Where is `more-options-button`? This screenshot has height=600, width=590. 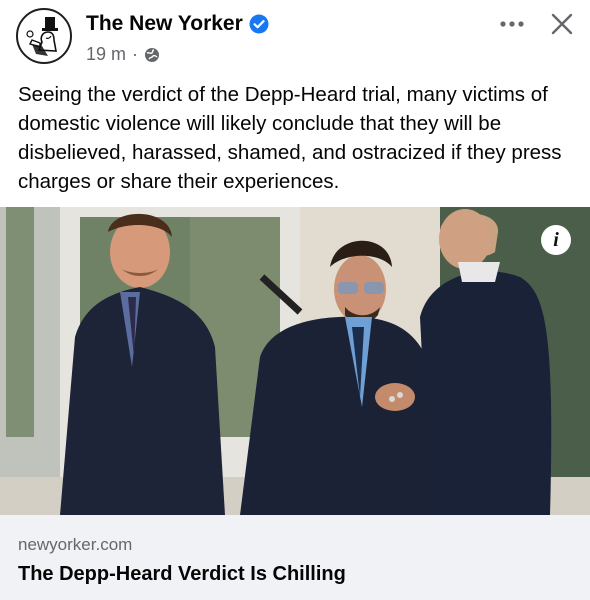 more-options-button is located at coordinates (512, 24).